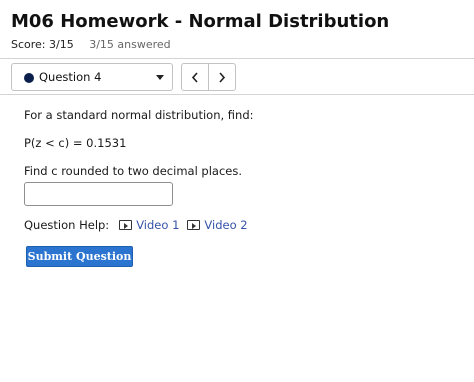  I want to click on chevron-right-icon, so click(222, 77).